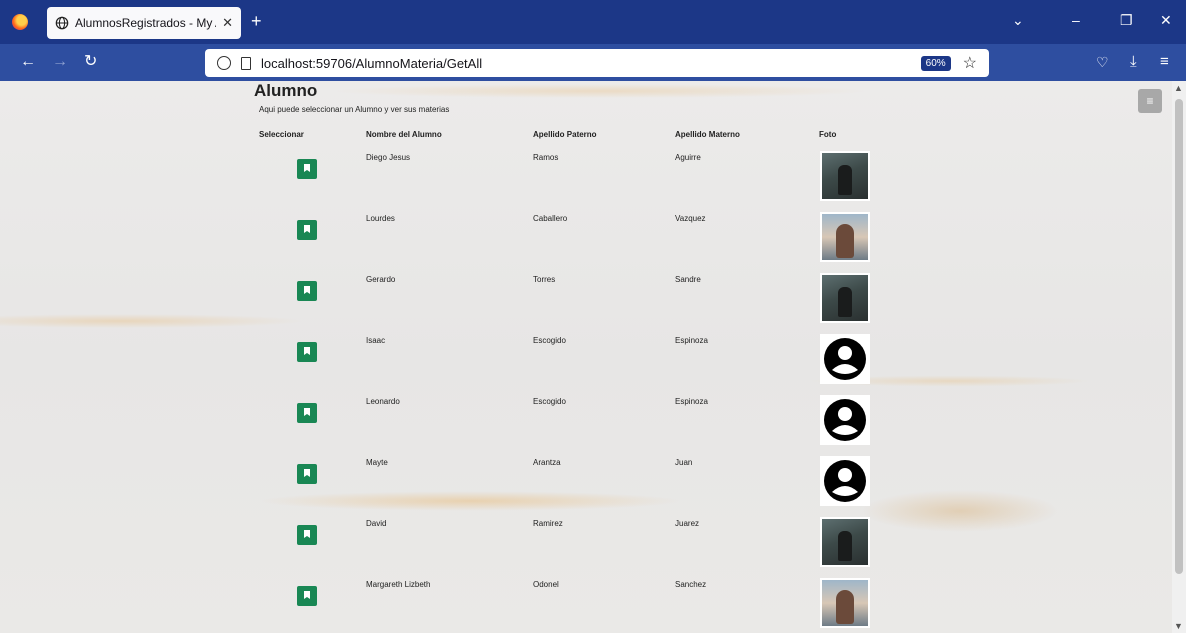 This screenshot has height=633, width=1186. I want to click on cell-materno: Aguirre, so click(688, 157).